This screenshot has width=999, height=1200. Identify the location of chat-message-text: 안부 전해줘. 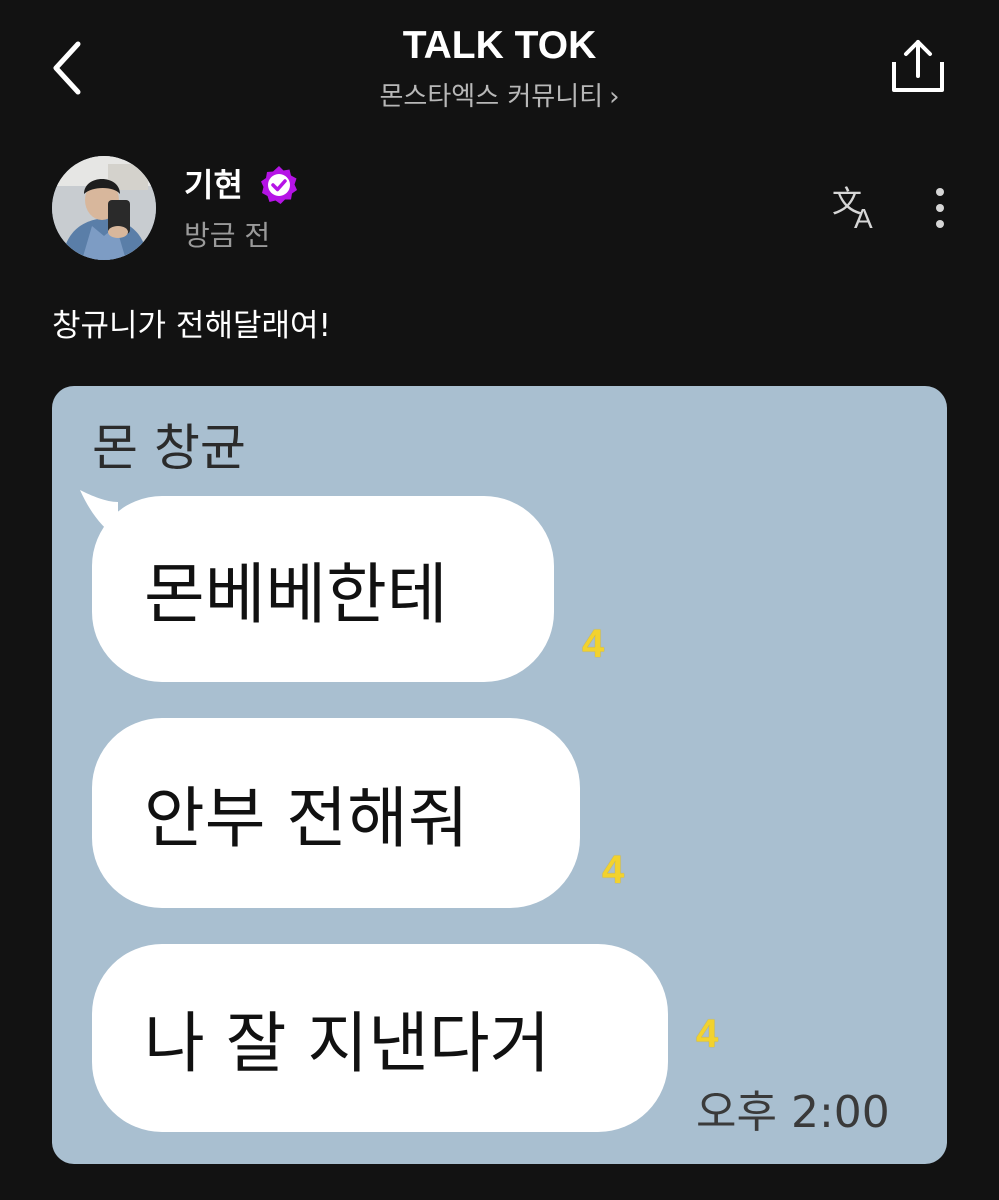
(306, 818).